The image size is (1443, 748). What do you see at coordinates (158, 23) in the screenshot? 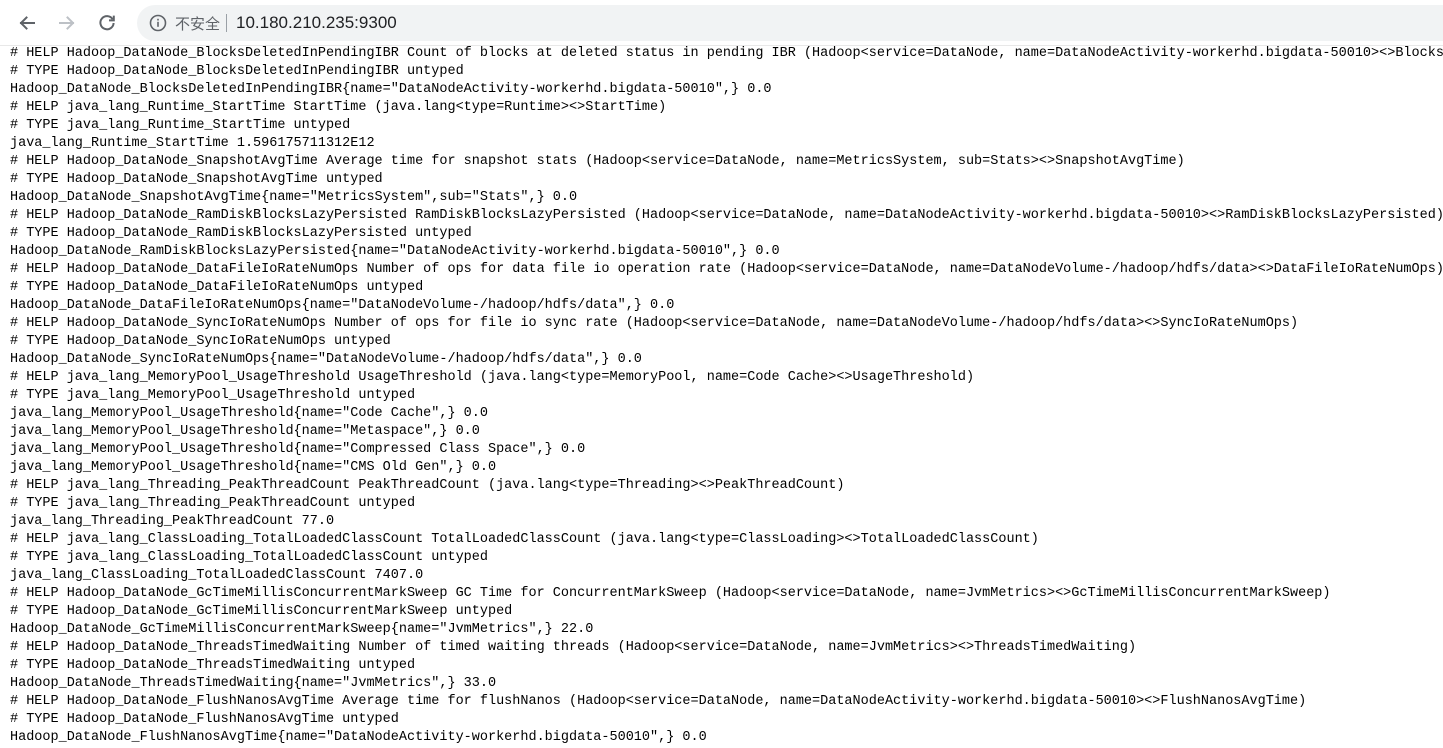
I see `info-icon` at bounding box center [158, 23].